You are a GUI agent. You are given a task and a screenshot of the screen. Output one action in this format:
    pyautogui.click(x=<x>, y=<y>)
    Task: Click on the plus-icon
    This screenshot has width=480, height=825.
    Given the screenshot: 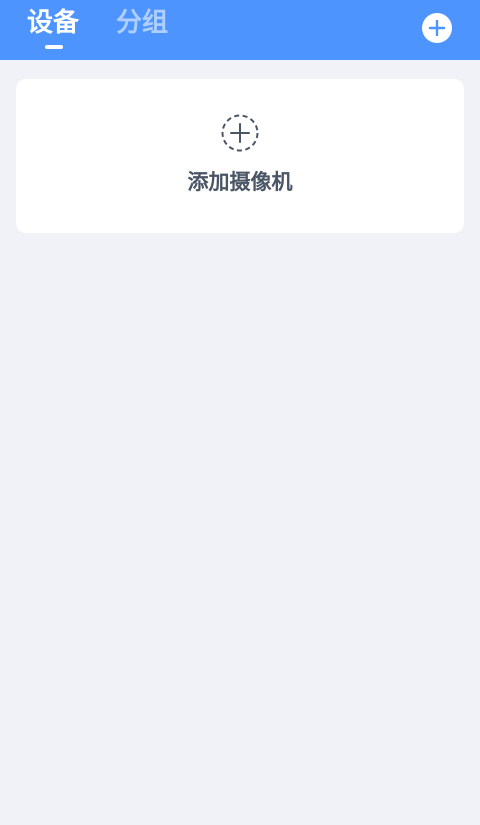 What is the action you would take?
    pyautogui.click(x=437, y=28)
    